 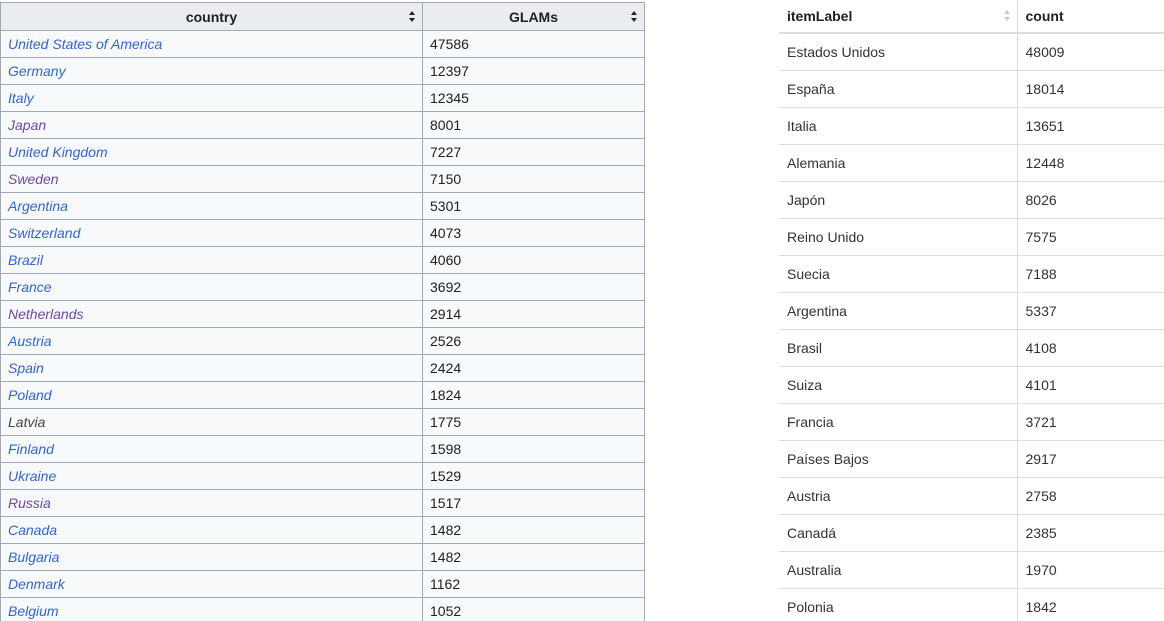 I want to click on country-cell: Argentina, so click(x=211, y=206).